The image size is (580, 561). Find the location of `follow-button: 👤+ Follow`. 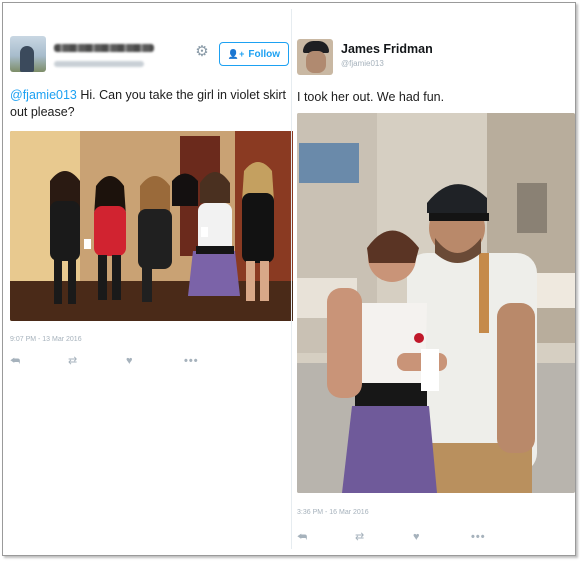

follow-button: 👤+ Follow is located at coordinates (254, 54).